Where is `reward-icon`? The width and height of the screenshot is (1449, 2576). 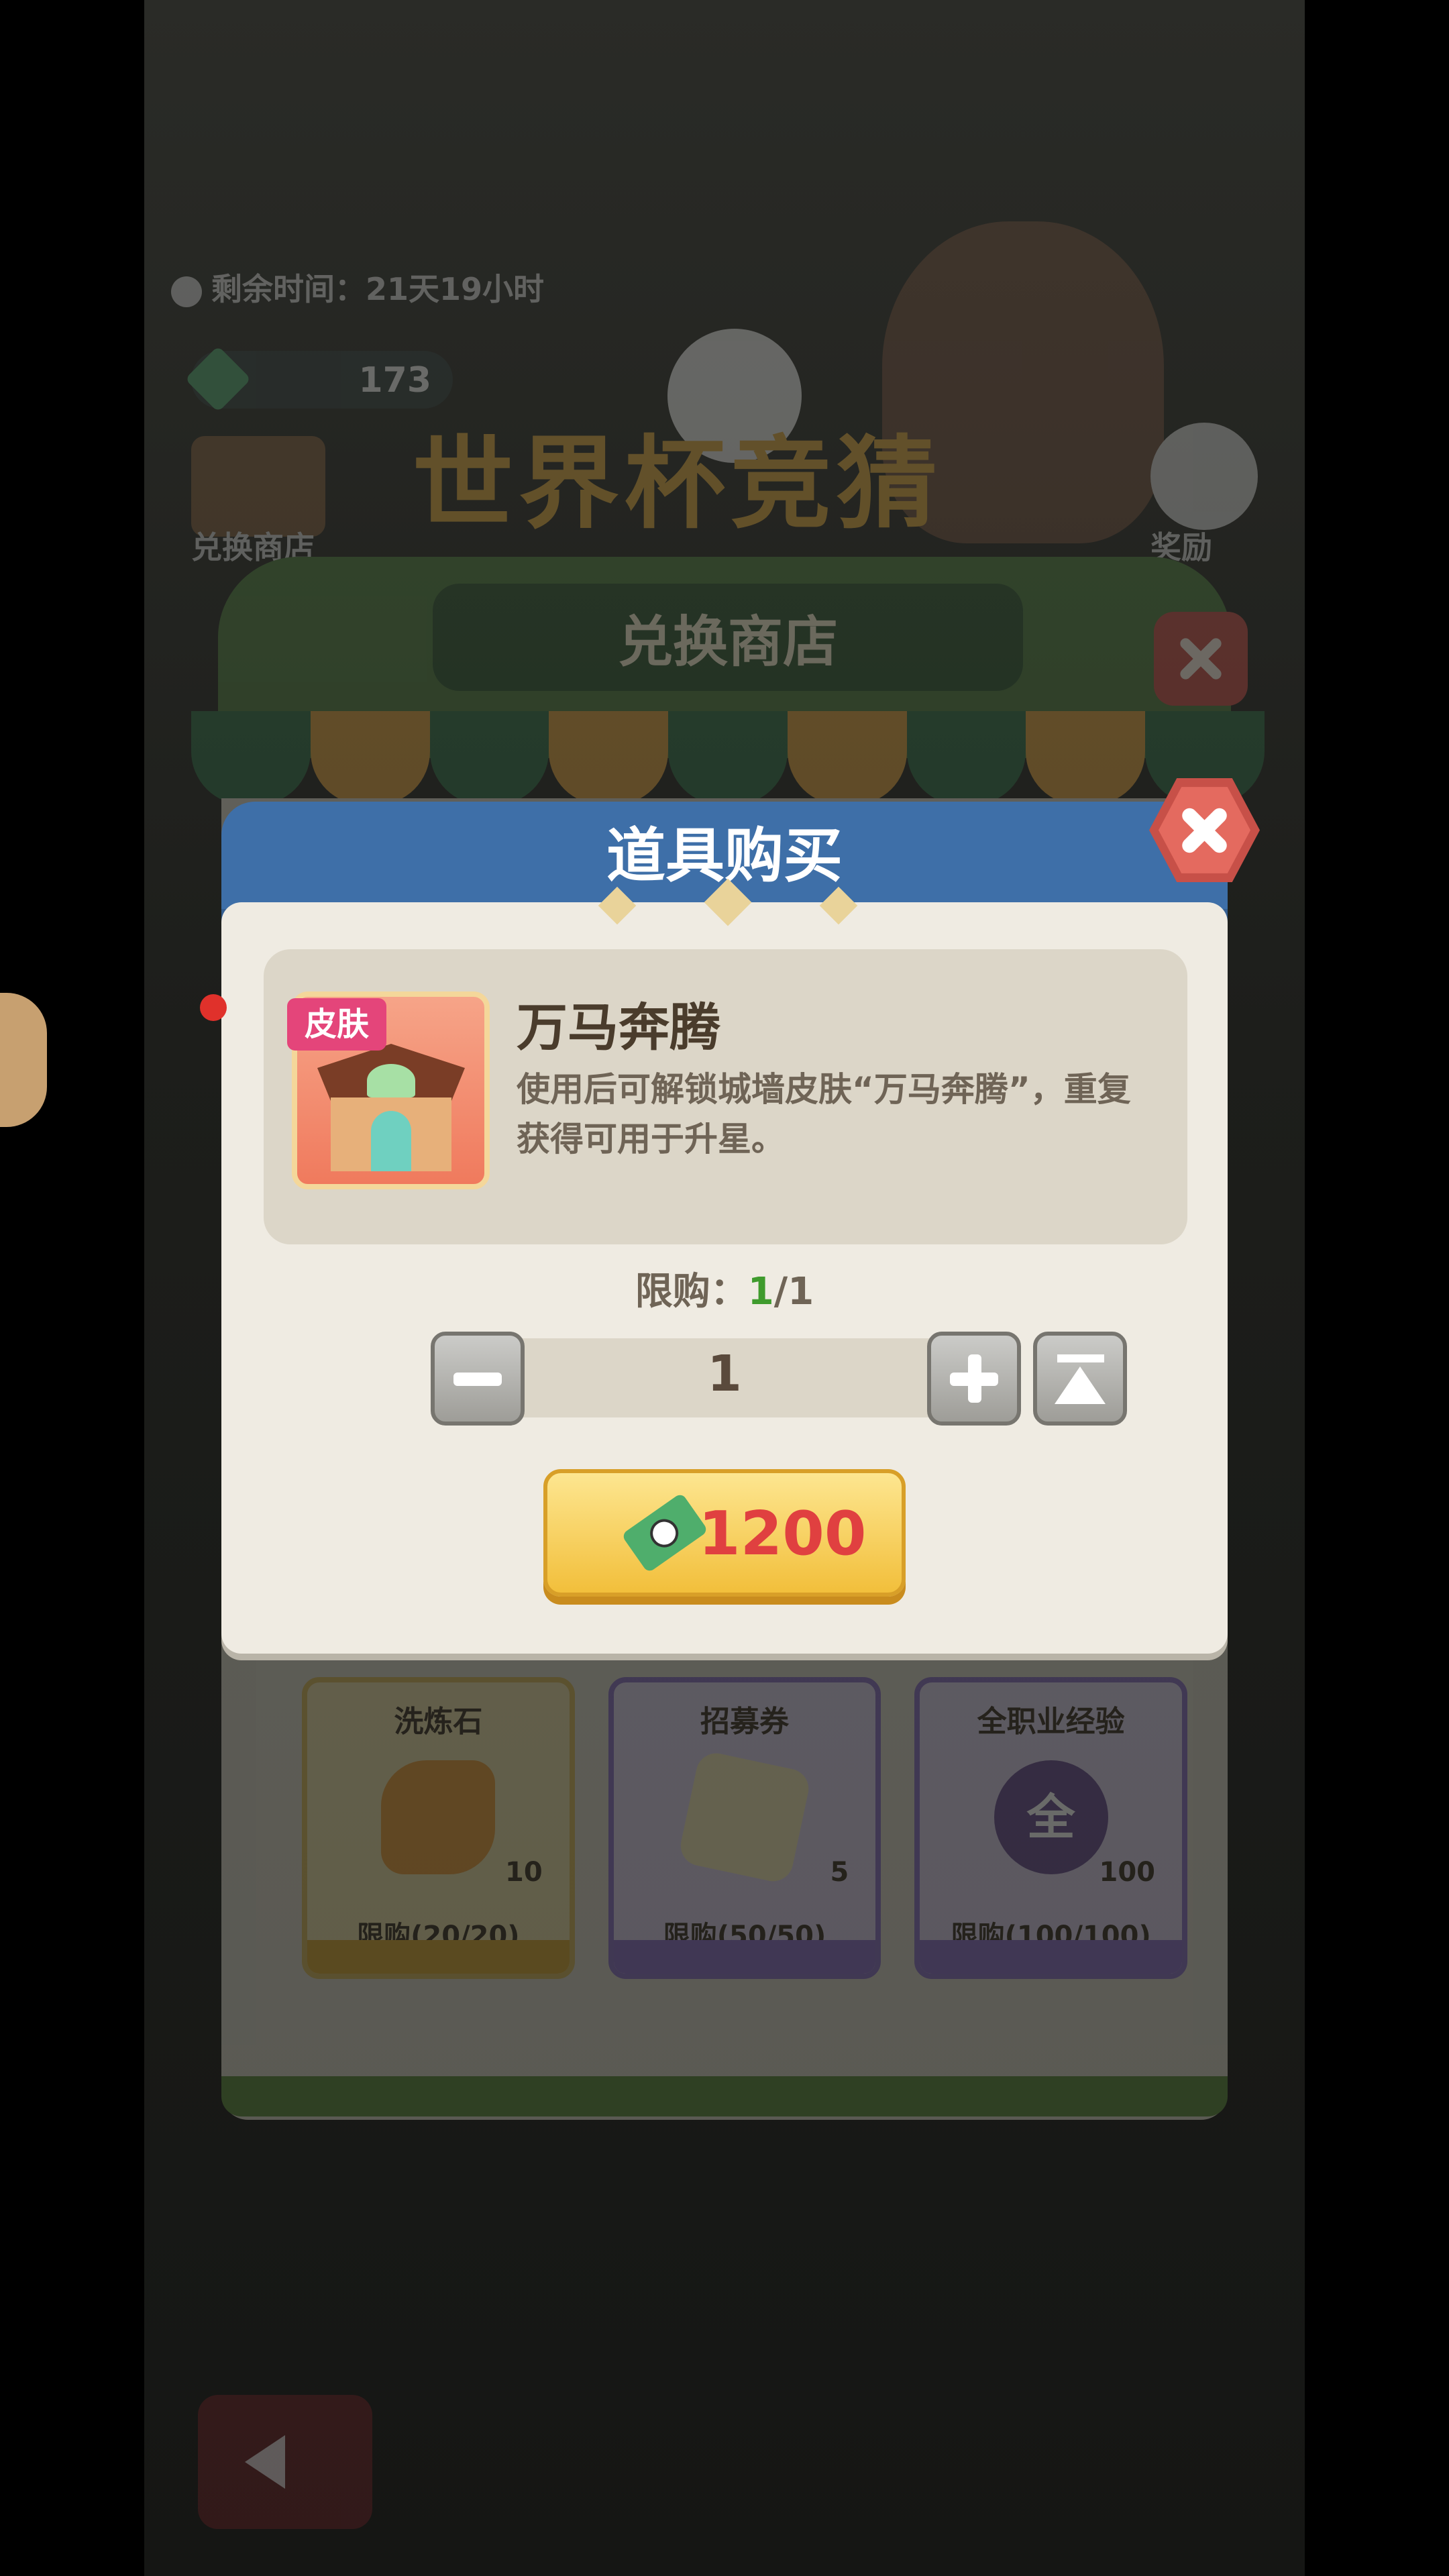
reward-icon is located at coordinates (1204, 476).